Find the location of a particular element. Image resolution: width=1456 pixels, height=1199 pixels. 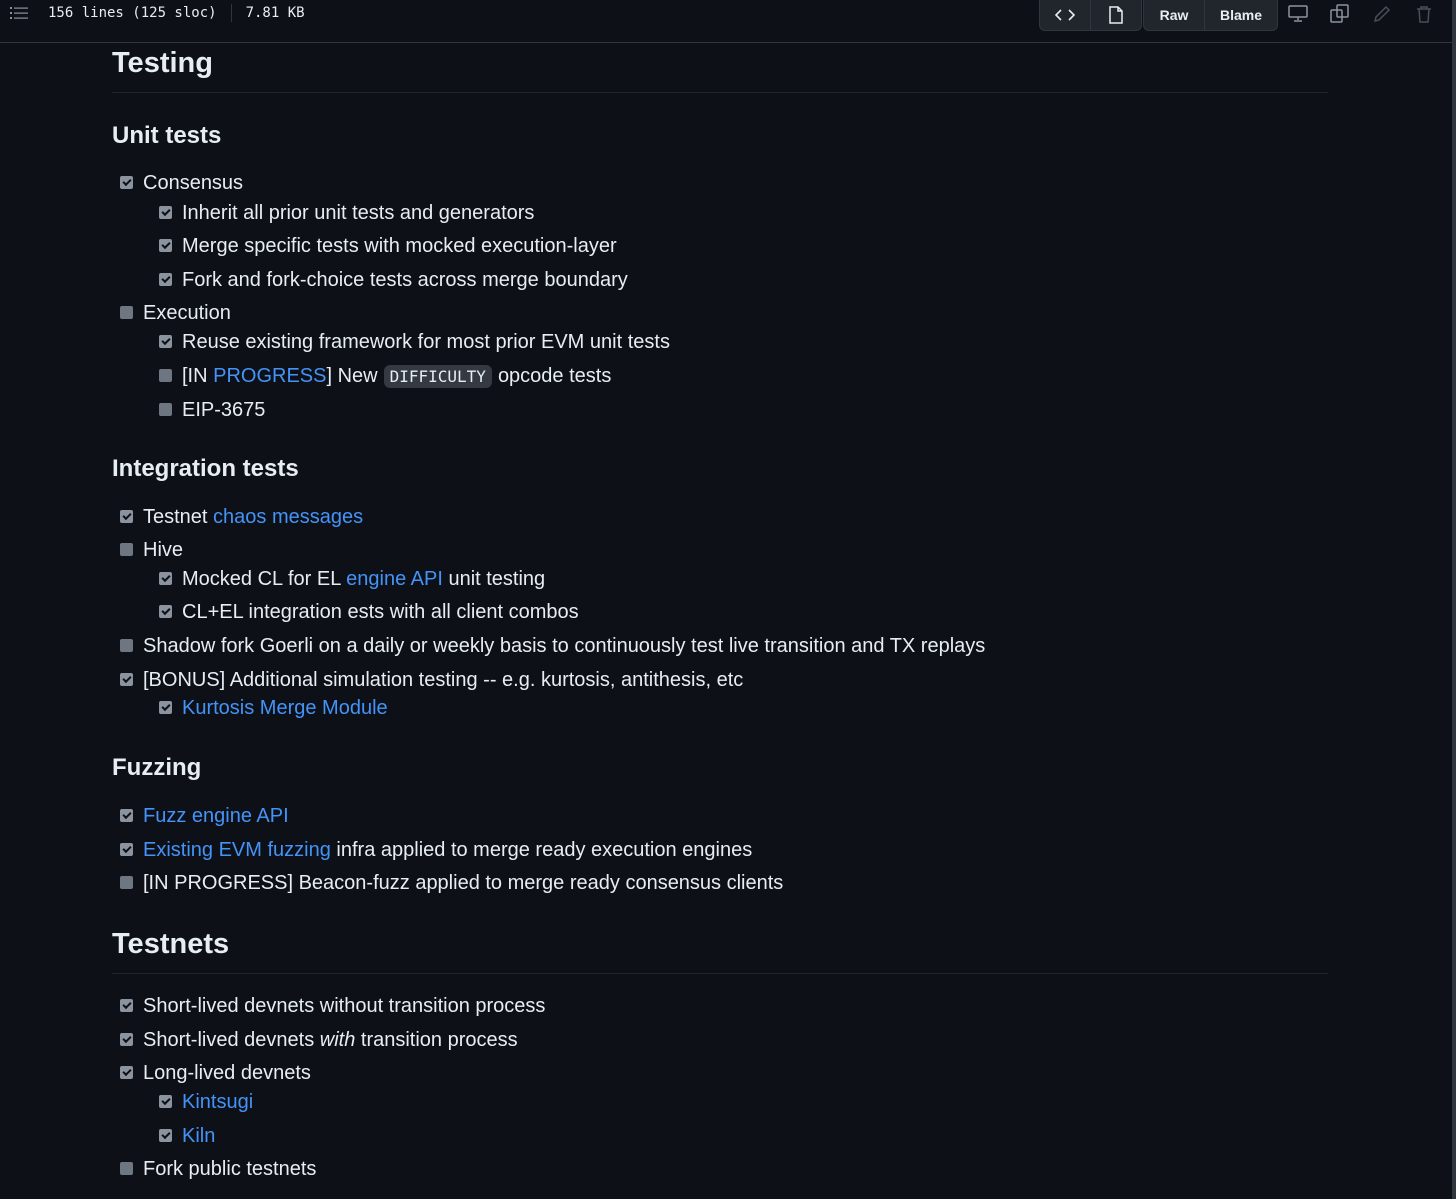

raw-button: Raw is located at coordinates (1174, 15).